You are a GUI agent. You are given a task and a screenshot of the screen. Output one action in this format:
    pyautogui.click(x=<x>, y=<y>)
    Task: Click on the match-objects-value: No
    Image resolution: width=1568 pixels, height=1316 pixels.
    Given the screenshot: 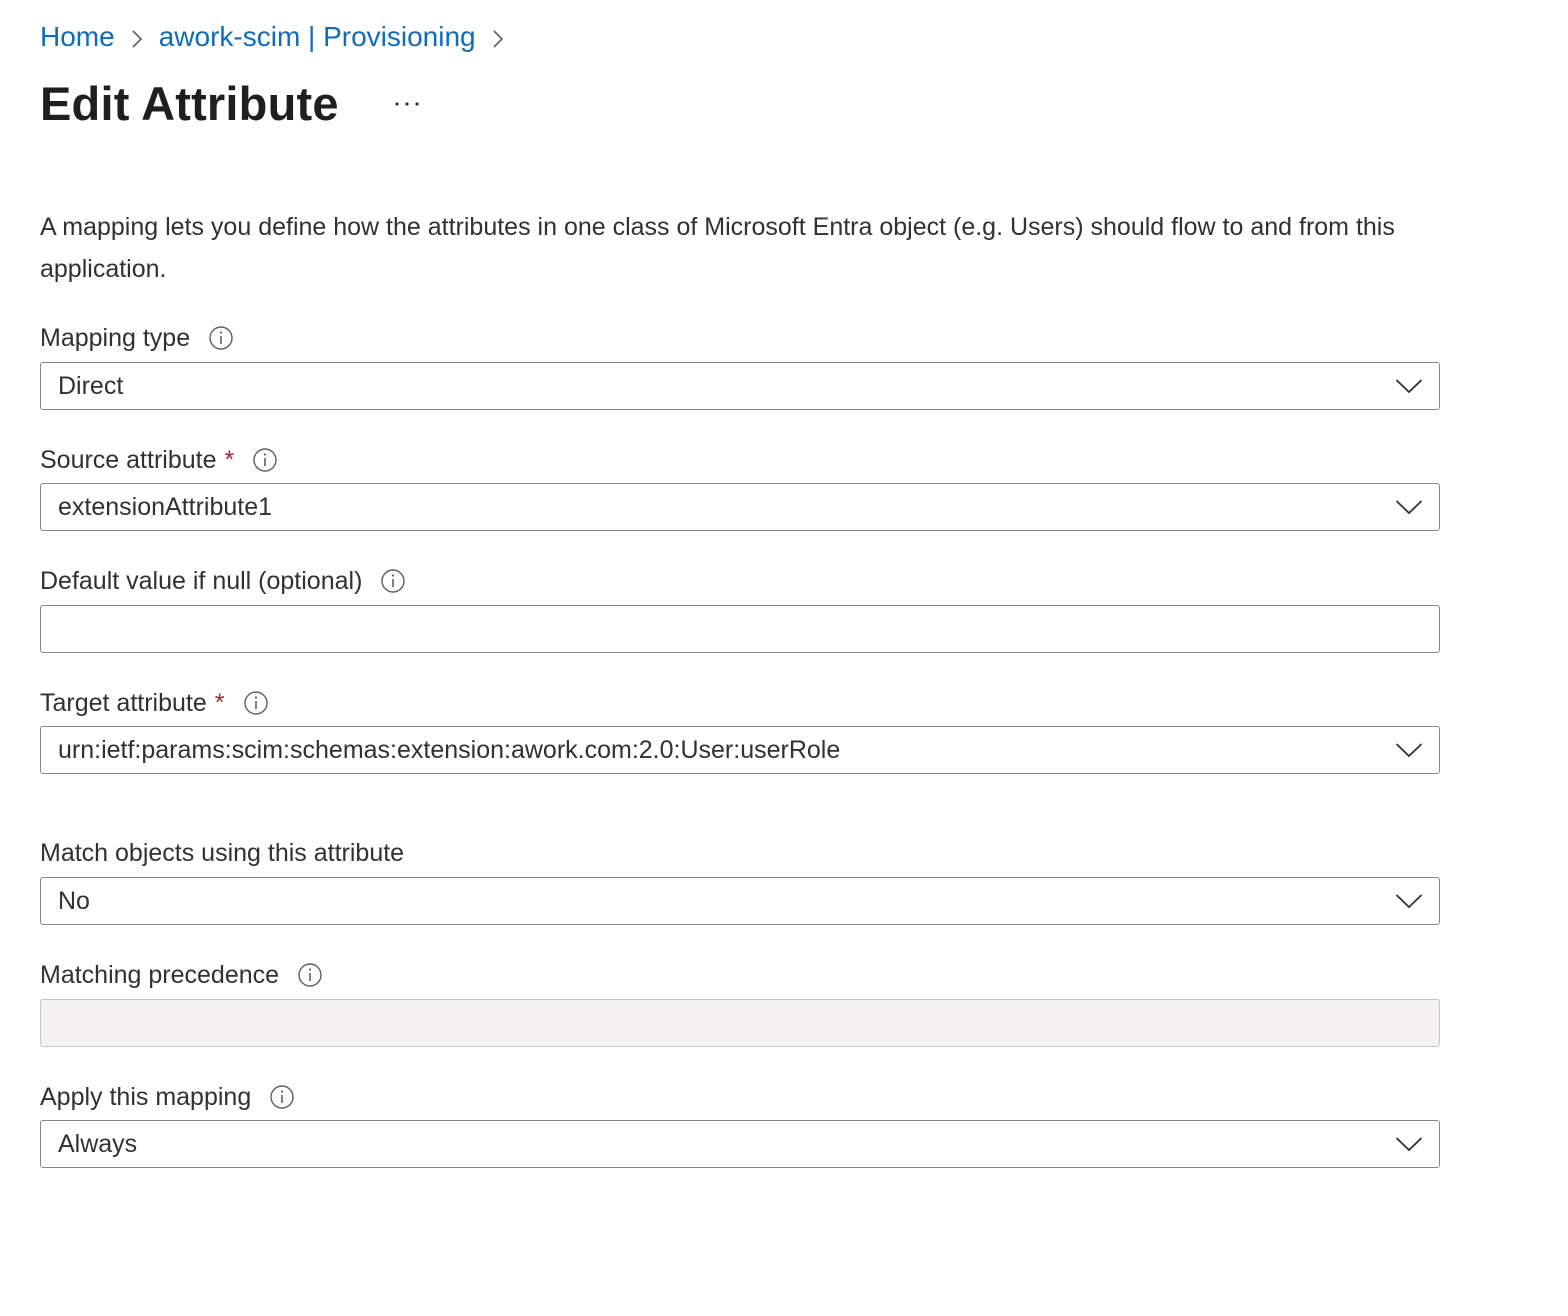 What is the action you would take?
    pyautogui.click(x=74, y=900)
    